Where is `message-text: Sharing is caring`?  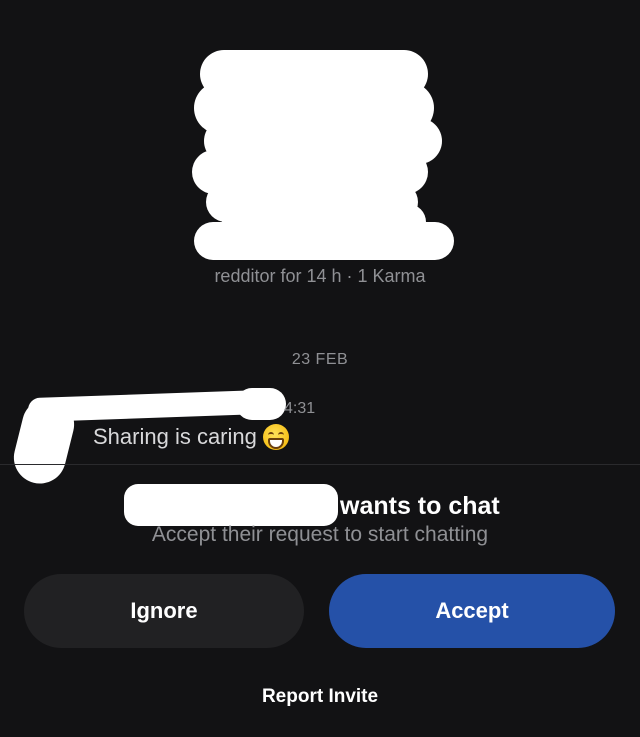
message-text: Sharing is caring is located at coordinates (175, 436).